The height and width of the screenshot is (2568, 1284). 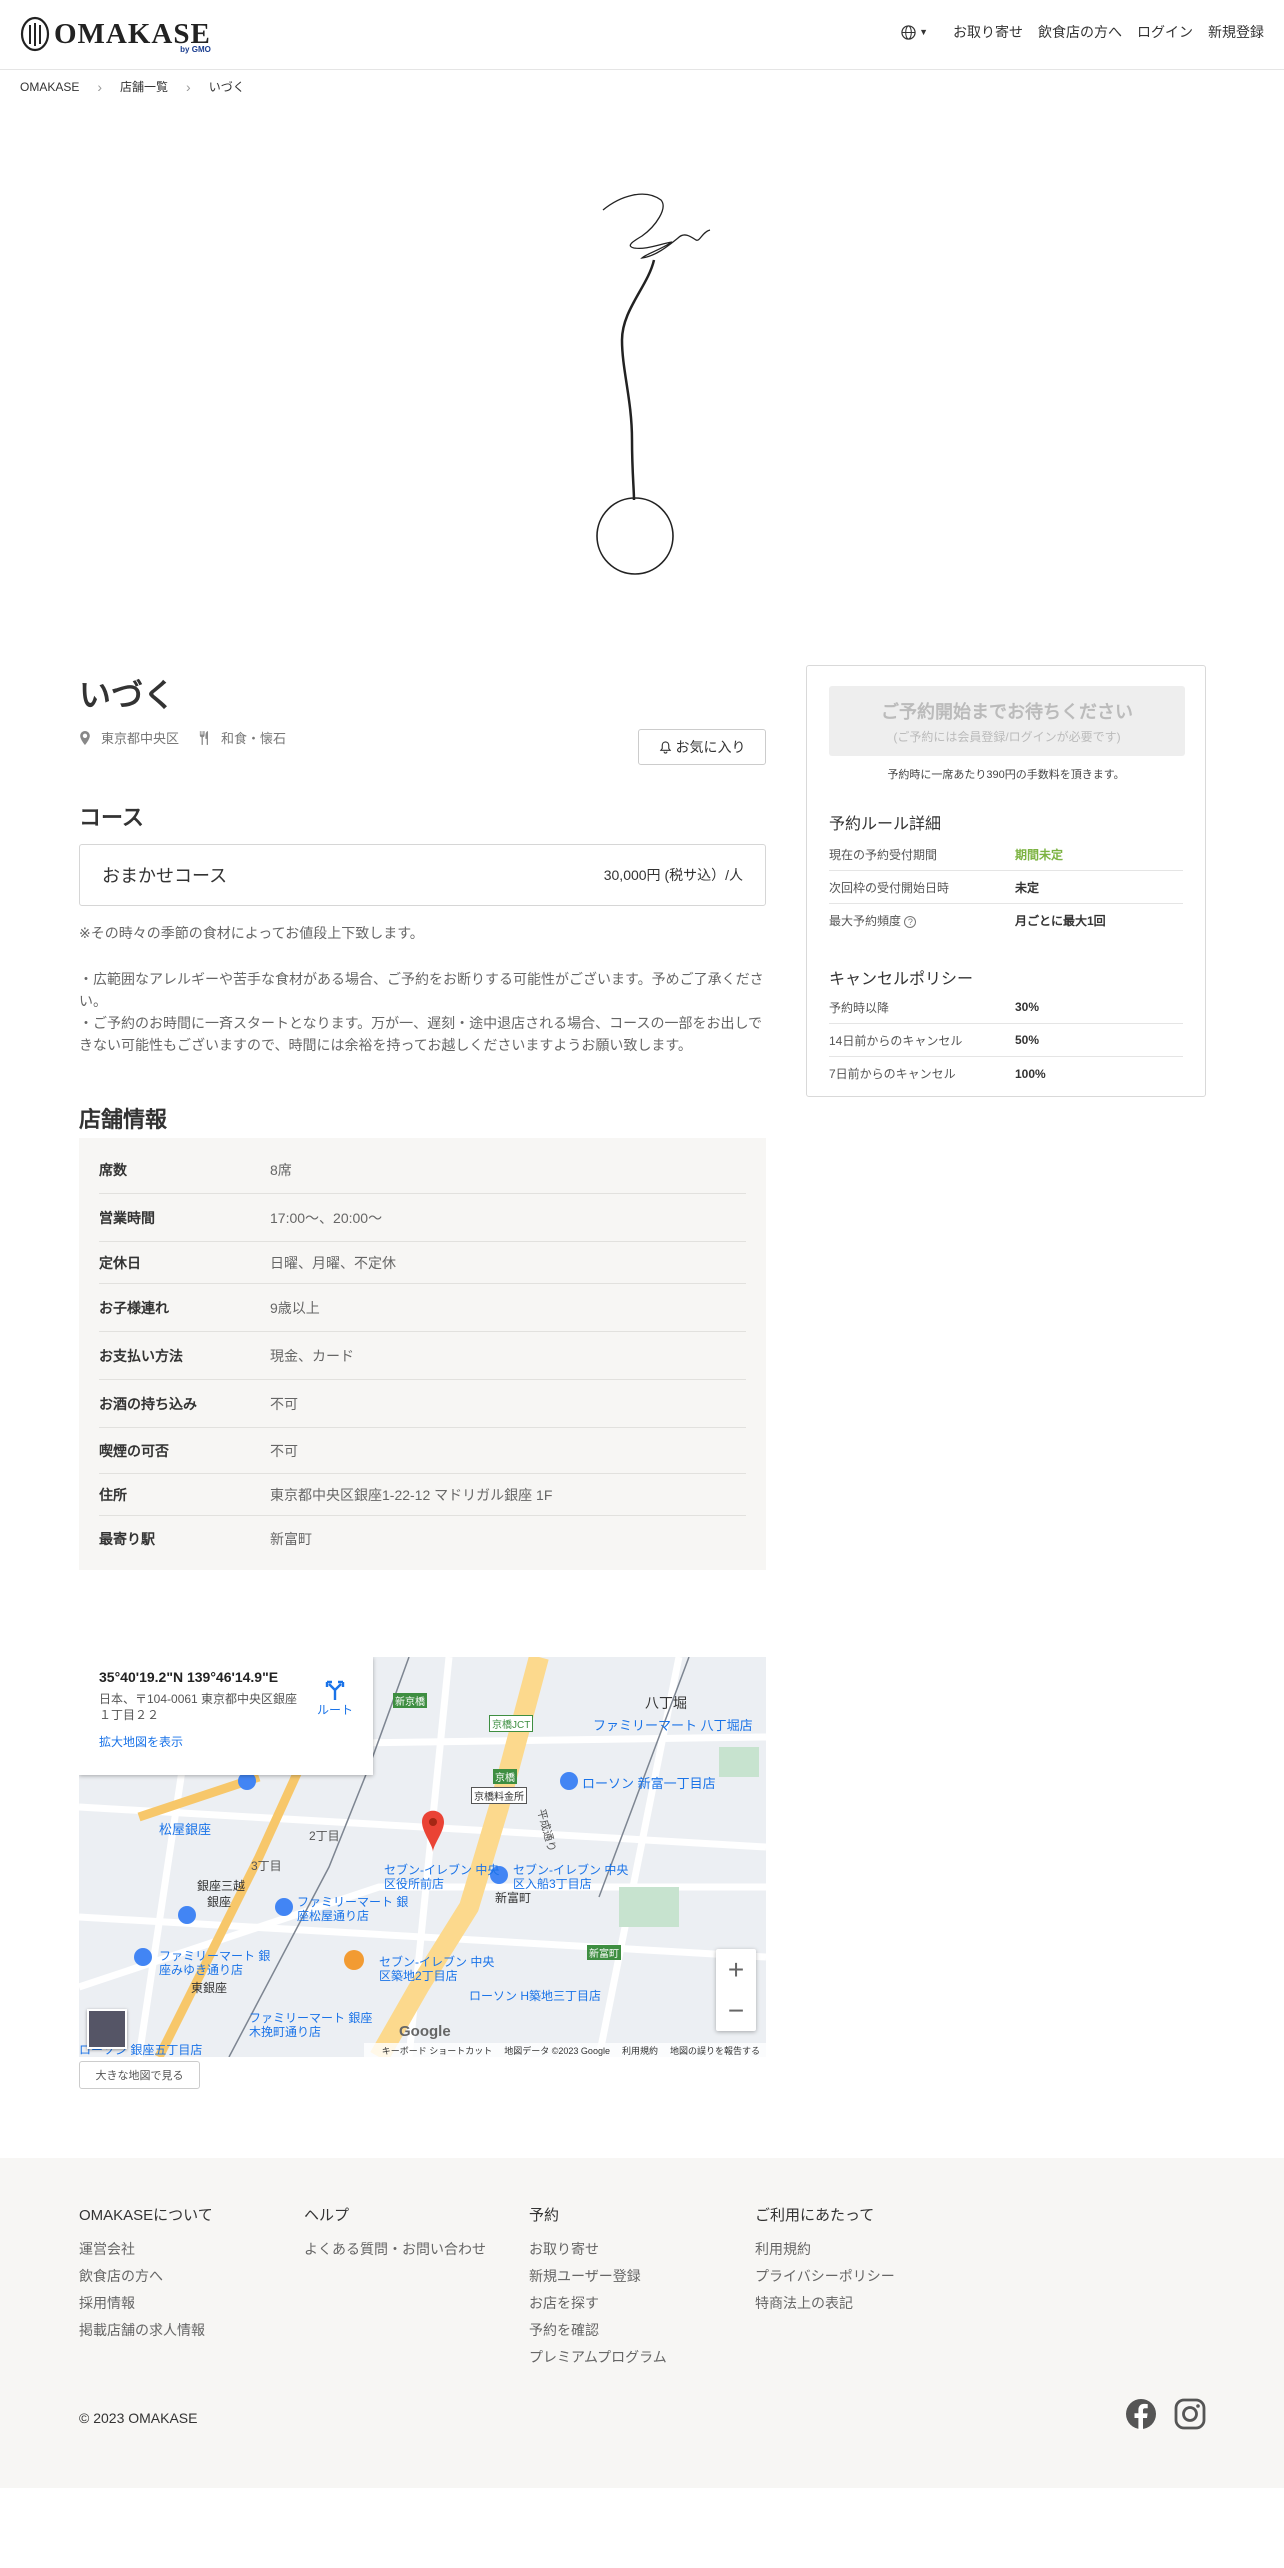 What do you see at coordinates (422, 1451) in the screenshot?
I see `info-row-smoking: 喫煙の可否 不可` at bounding box center [422, 1451].